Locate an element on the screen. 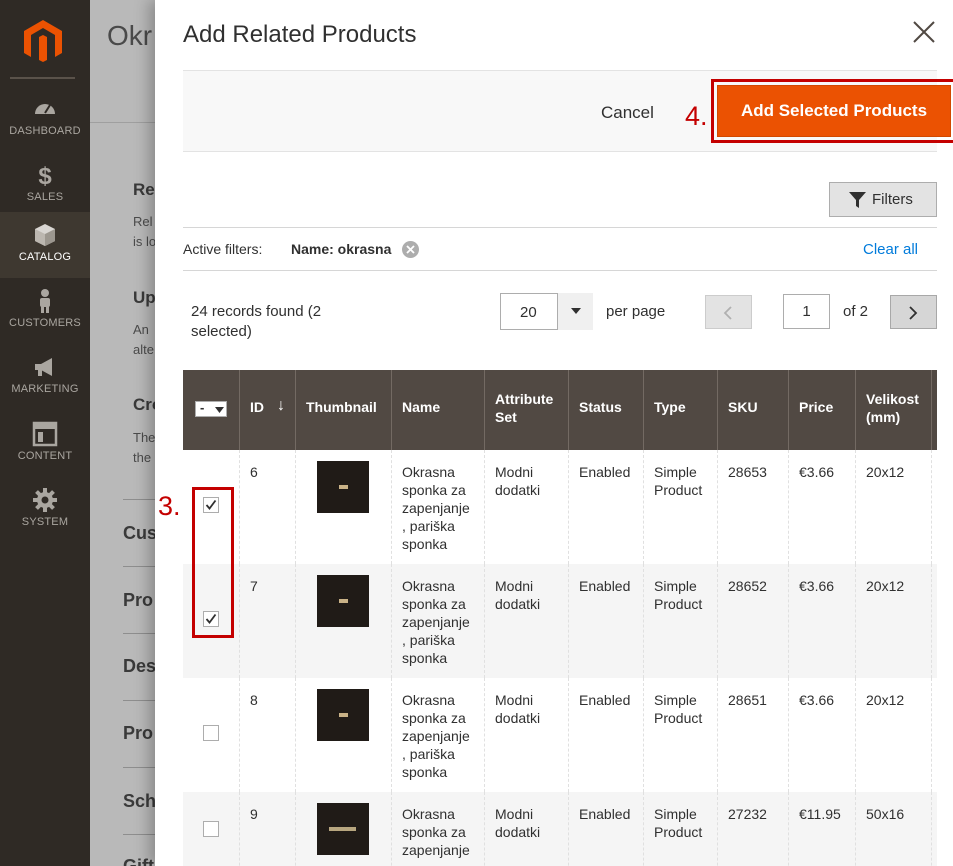 Image resolution: width=953 pixels, height=866 pixels. layout-icon is located at coordinates (45, 434).